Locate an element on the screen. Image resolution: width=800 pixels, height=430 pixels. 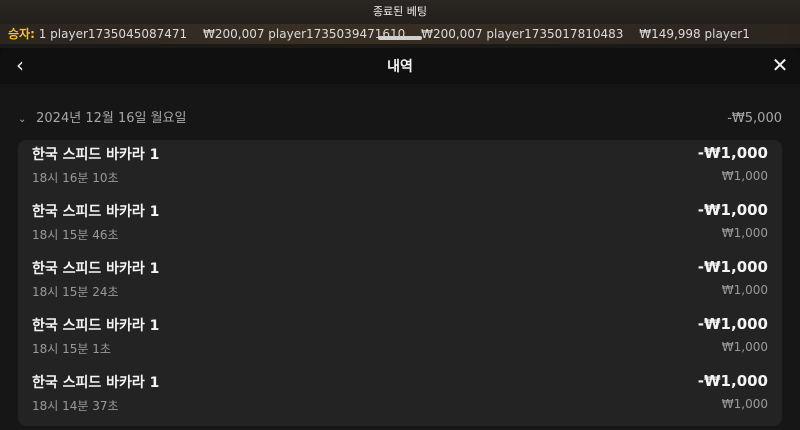
panel-title: 내역 is located at coordinates (400, 67).